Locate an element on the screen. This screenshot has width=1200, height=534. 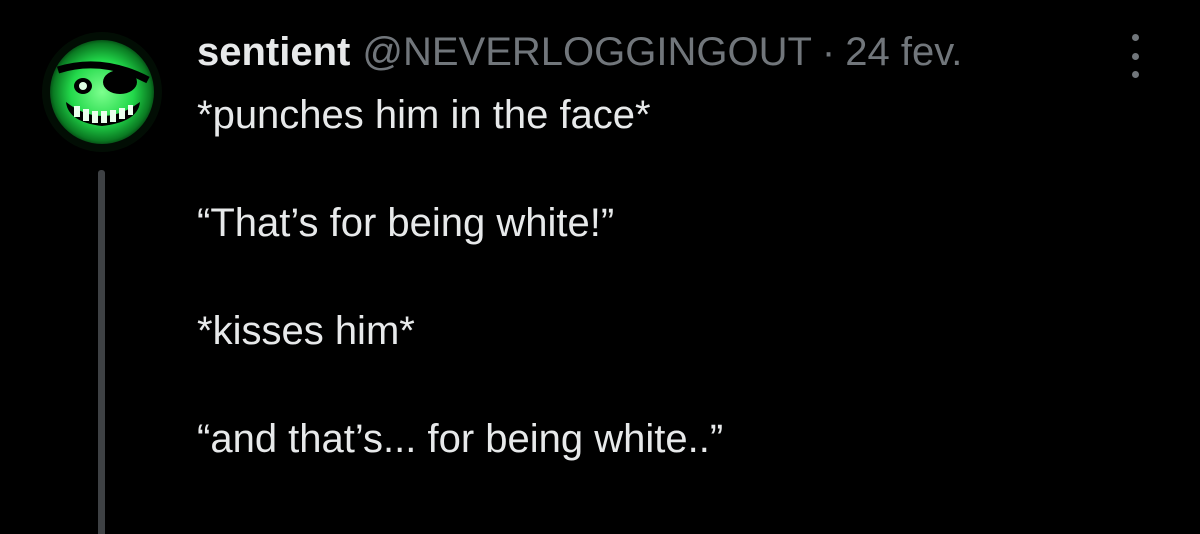
thread-connector-line is located at coordinates (101, 352).